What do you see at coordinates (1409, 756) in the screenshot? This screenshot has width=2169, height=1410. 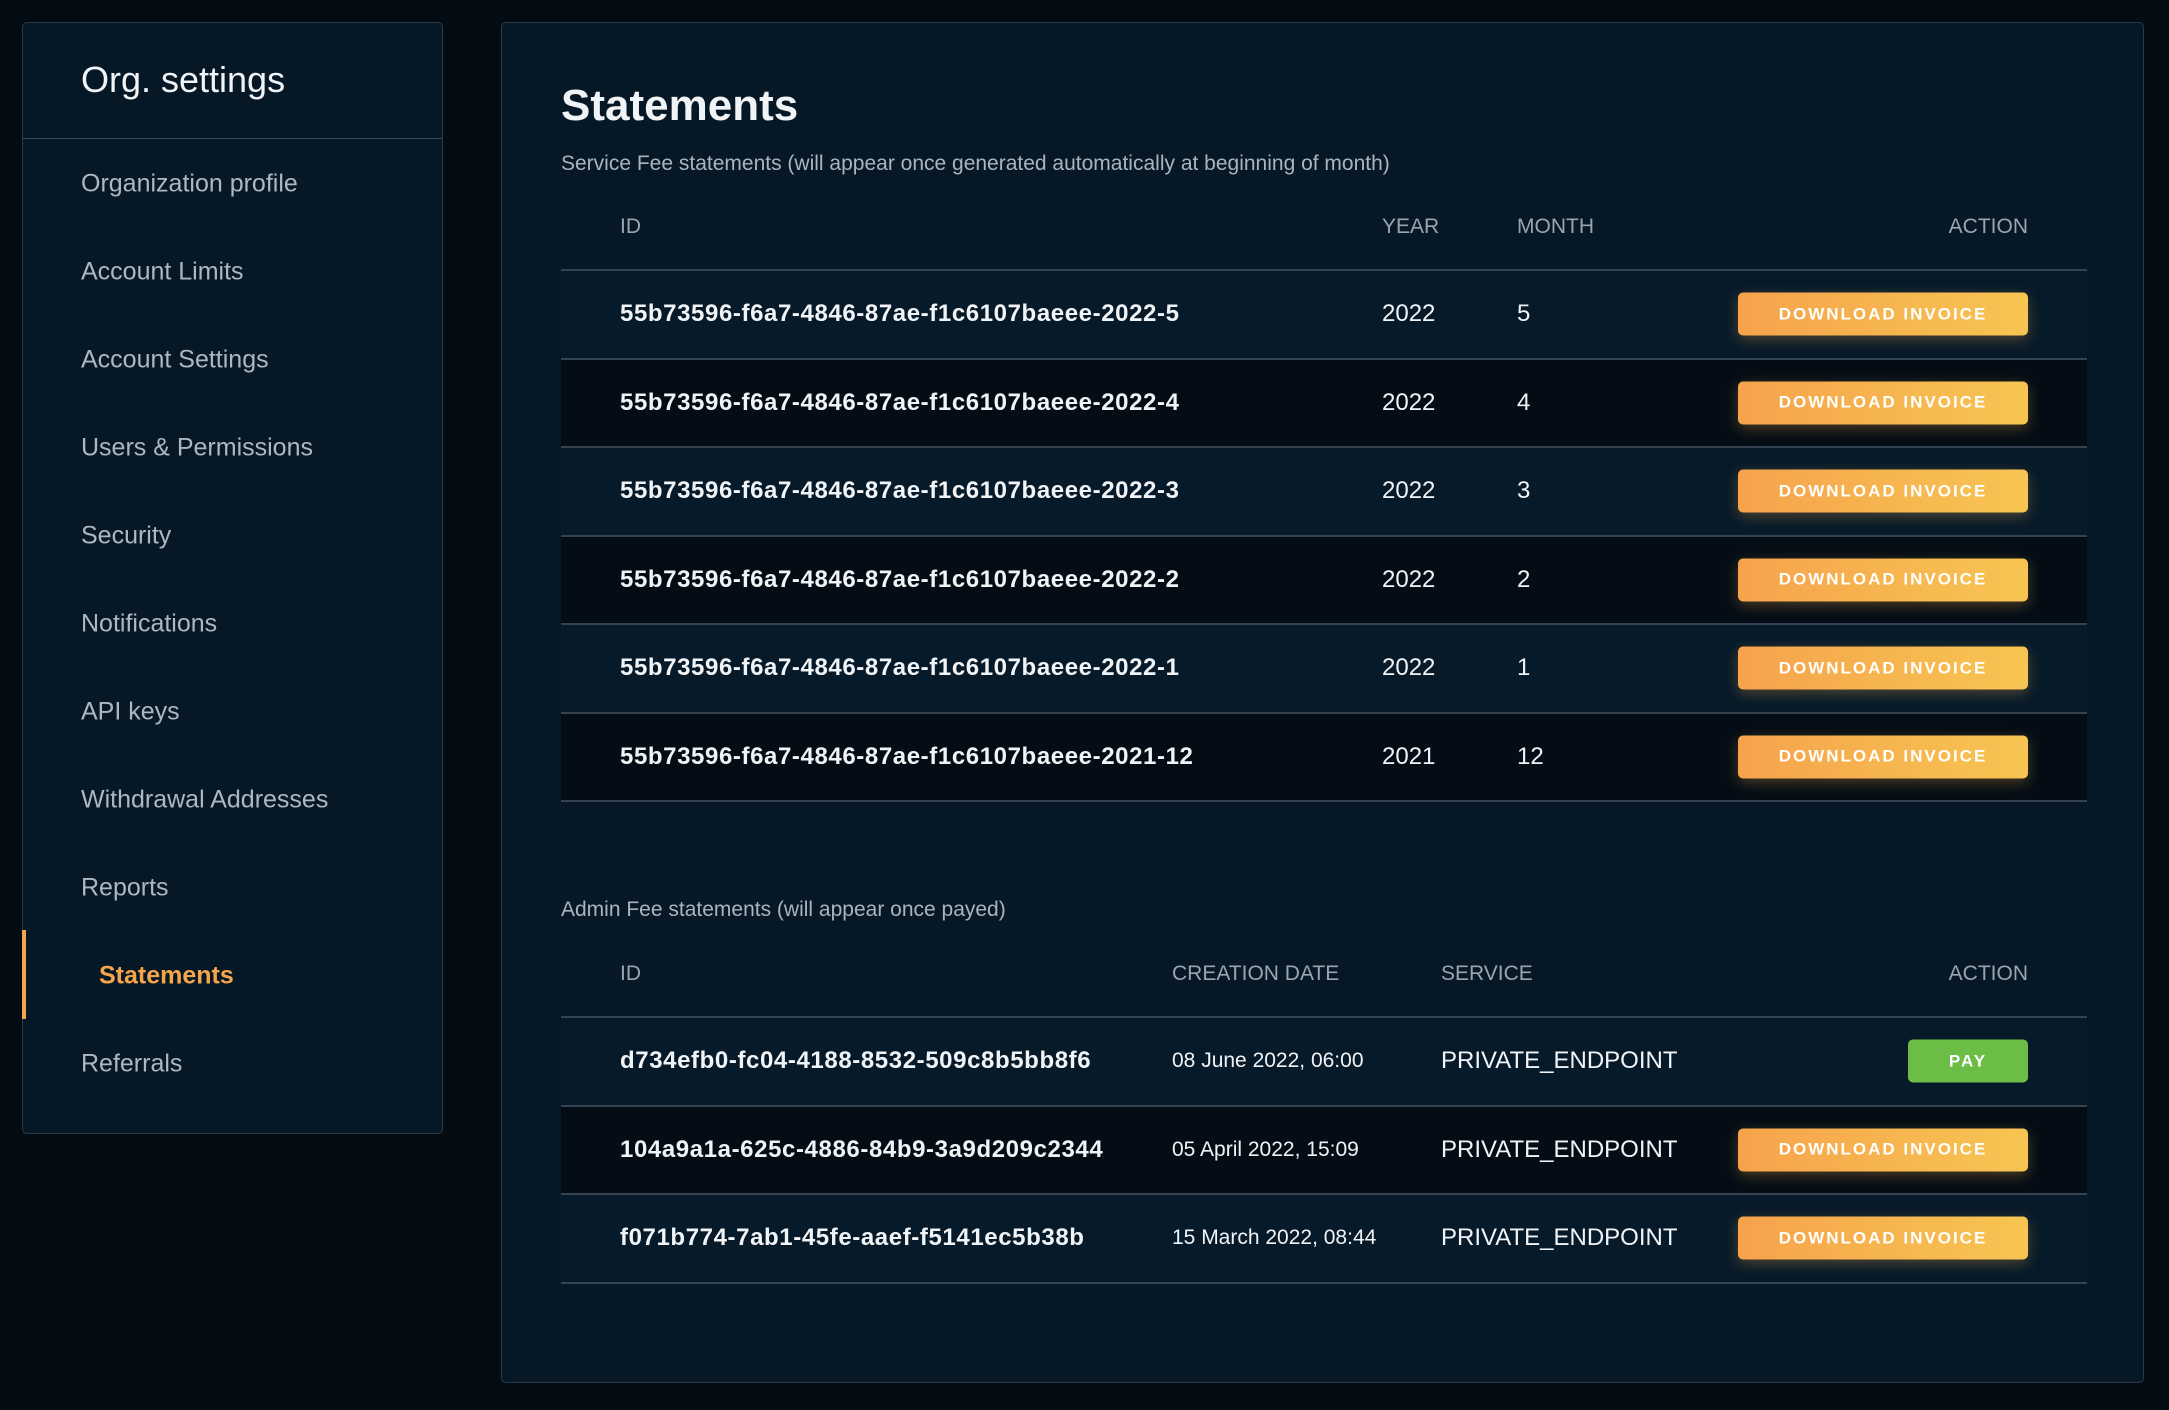 I see `statement-year: 2021` at bounding box center [1409, 756].